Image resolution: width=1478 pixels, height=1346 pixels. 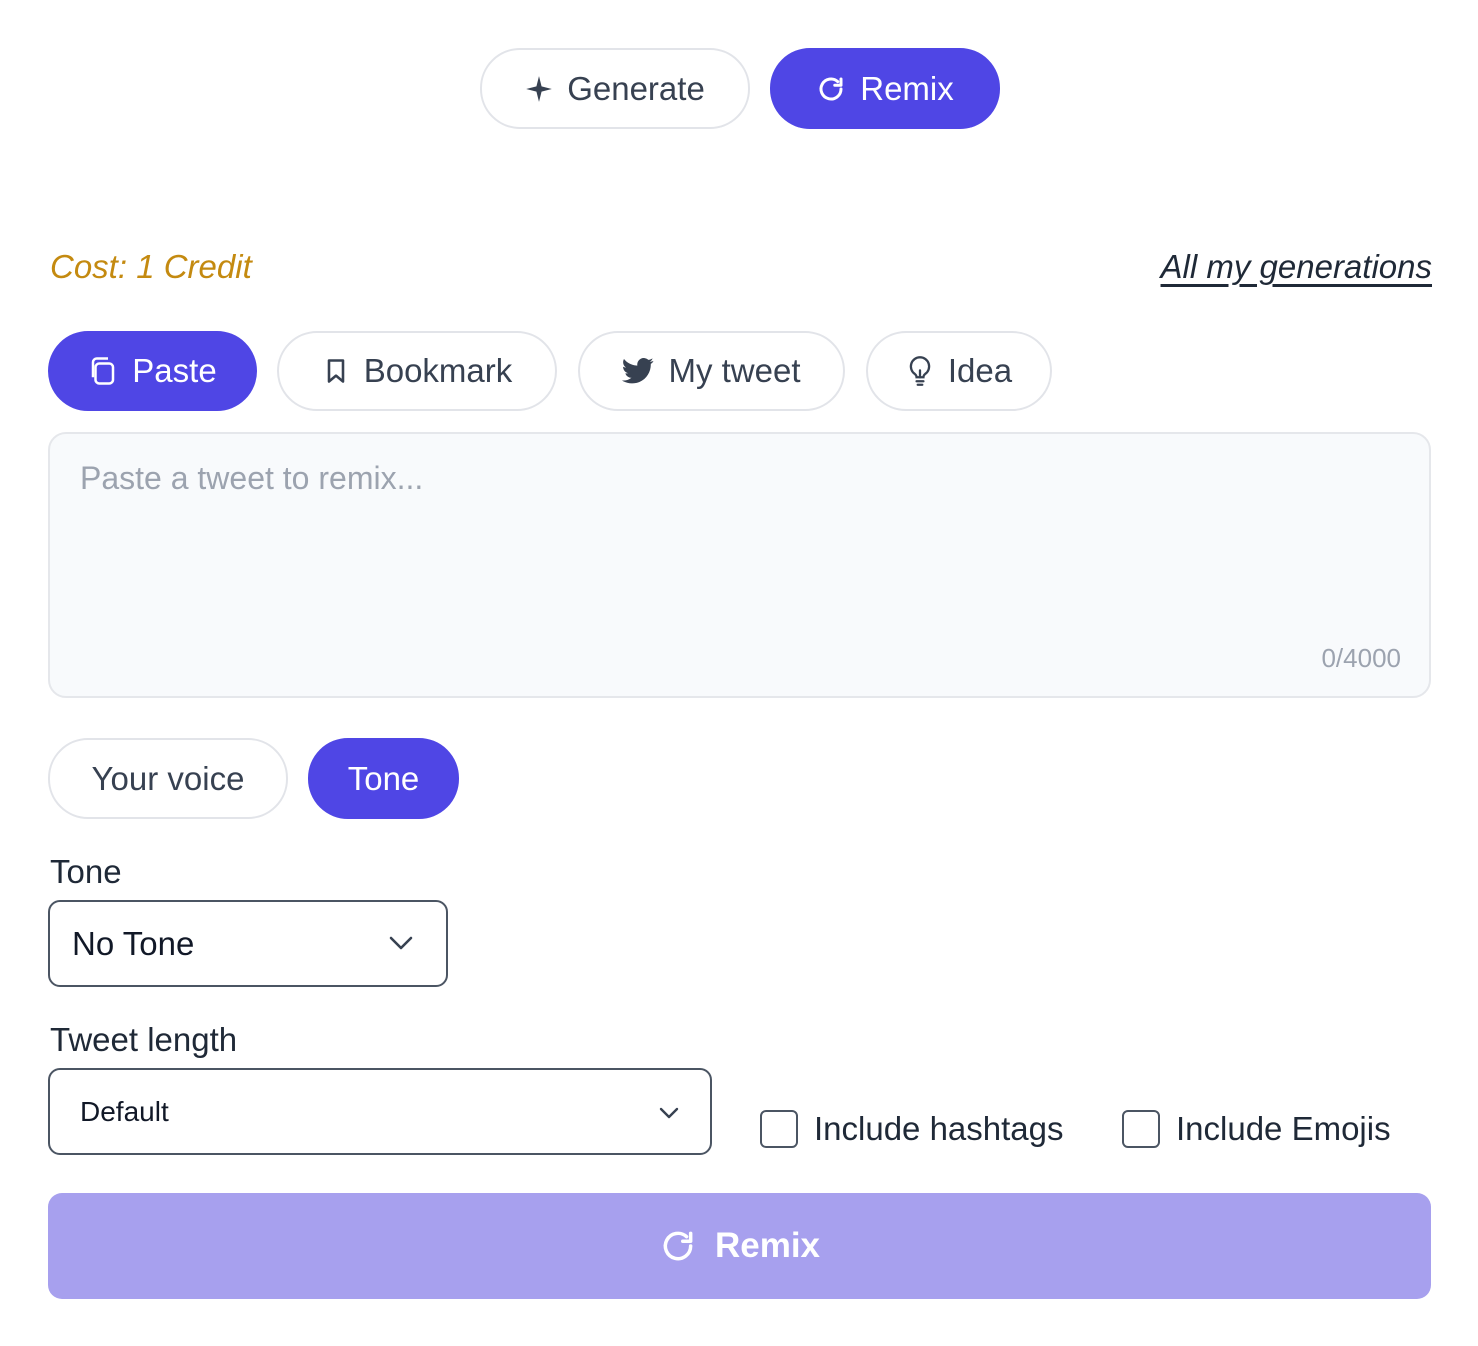 I want to click on tweet-length-label: Tweet length, so click(x=144, y=1039).